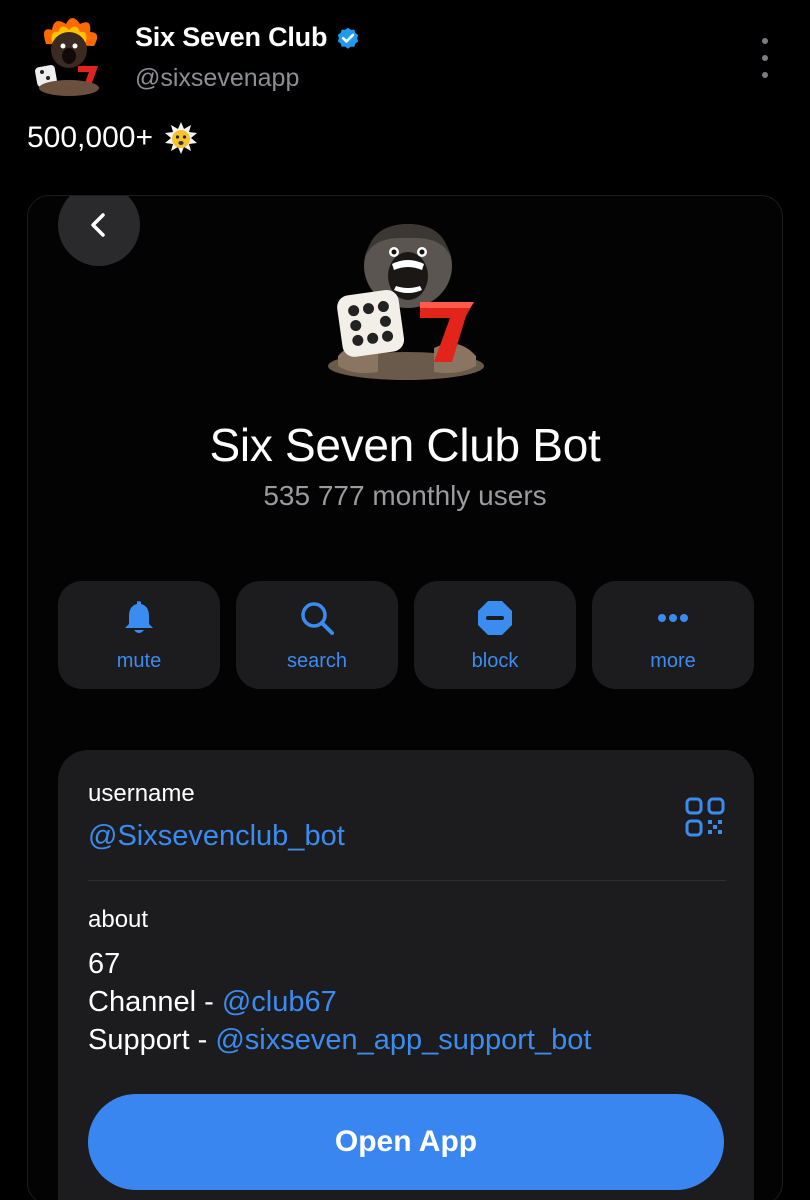  What do you see at coordinates (141, 793) in the screenshot?
I see `username-label: username` at bounding box center [141, 793].